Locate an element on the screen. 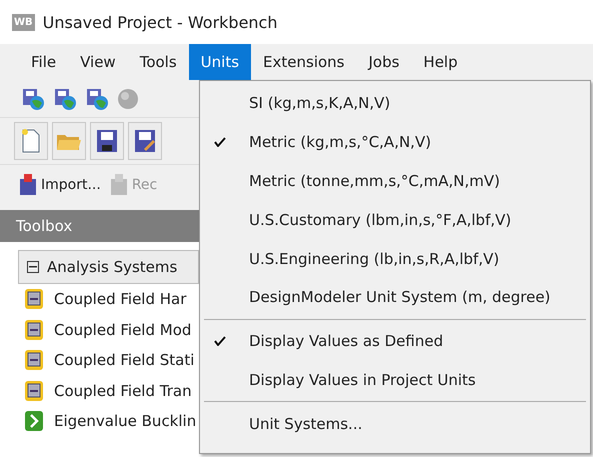 The image size is (593, 457). menu-item: Extensions is located at coordinates (303, 62).